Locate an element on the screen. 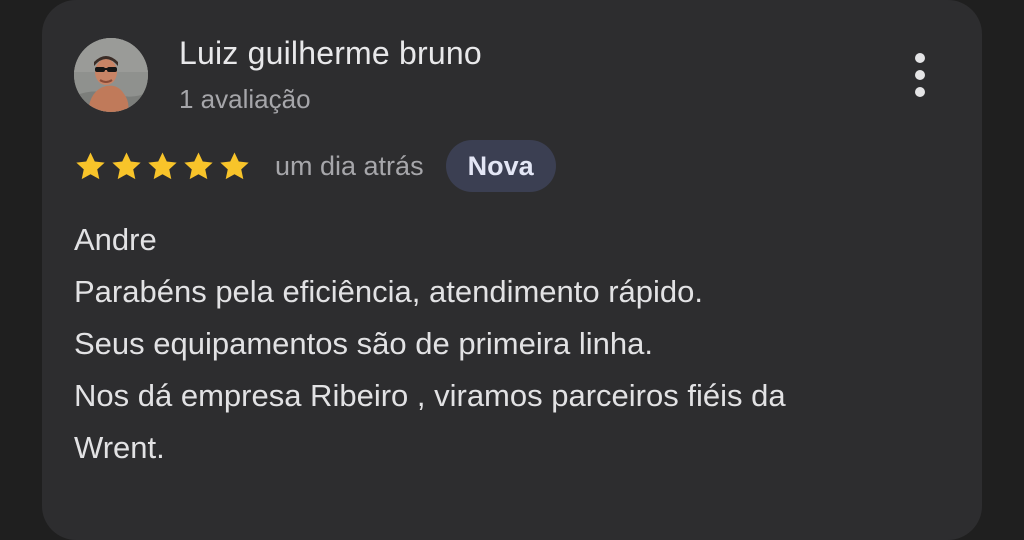 This screenshot has height=540, width=1024. new-badge: Nova is located at coordinates (500, 166).